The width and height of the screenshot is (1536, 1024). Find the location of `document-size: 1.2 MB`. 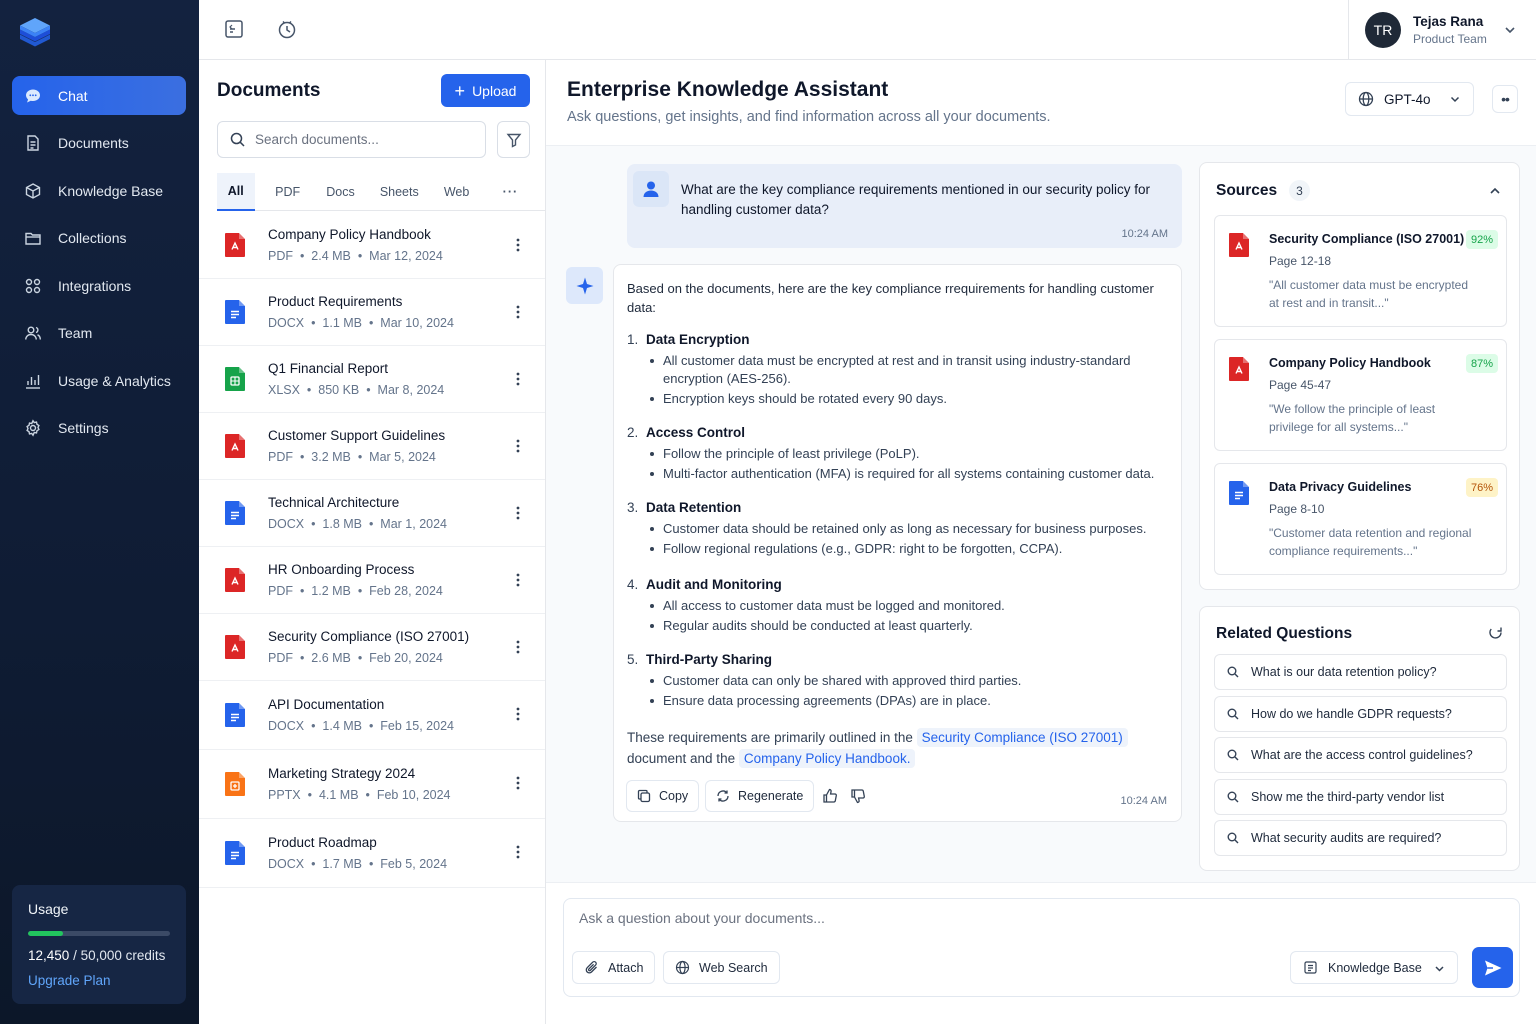

document-size: 1.2 MB is located at coordinates (331, 591).